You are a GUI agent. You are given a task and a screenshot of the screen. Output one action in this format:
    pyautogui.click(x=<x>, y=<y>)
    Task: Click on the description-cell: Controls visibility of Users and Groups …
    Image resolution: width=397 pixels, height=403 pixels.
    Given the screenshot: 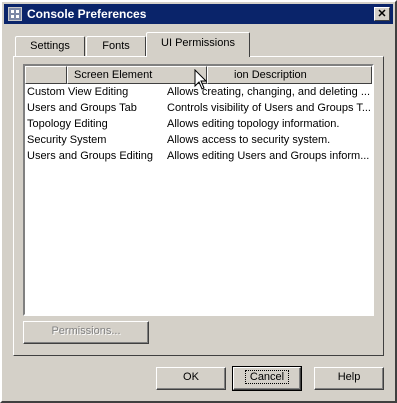 What is the action you would take?
    pyautogui.click(x=269, y=108)
    